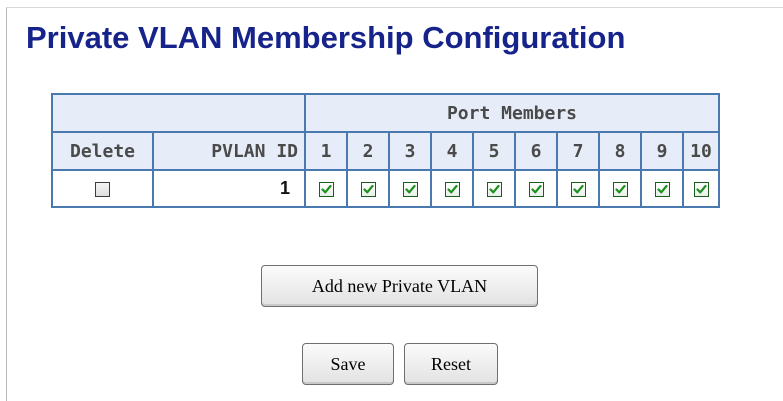  I want to click on table-column-header-row: Delete PVLAN ID 1 2 3 4 5 6 7 8 9 10, so click(385, 151).